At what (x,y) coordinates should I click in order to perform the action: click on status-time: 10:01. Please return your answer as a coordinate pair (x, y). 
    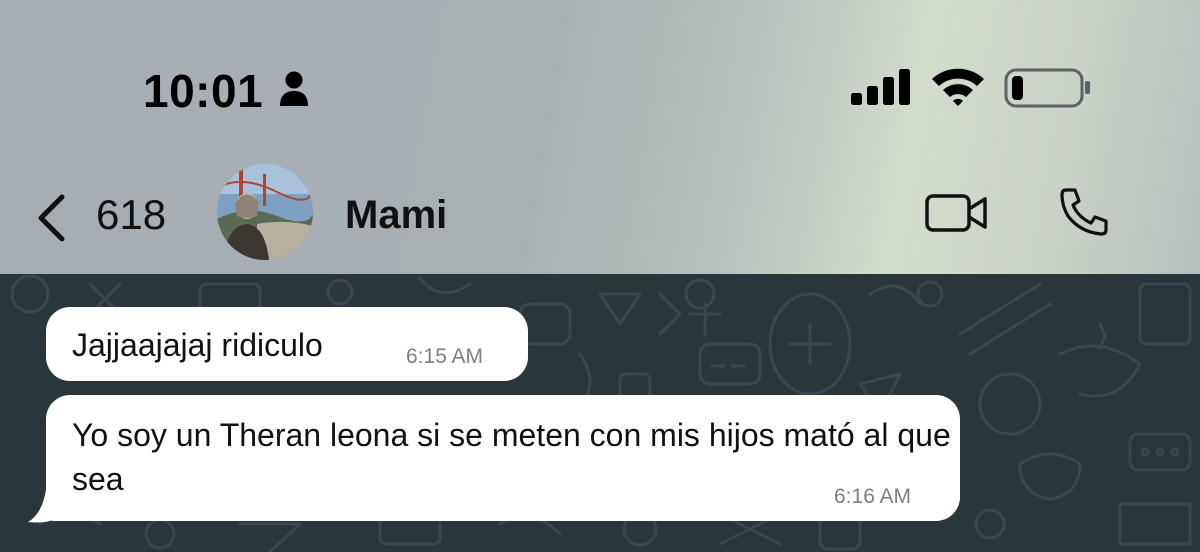
    Looking at the image, I should click on (203, 91).